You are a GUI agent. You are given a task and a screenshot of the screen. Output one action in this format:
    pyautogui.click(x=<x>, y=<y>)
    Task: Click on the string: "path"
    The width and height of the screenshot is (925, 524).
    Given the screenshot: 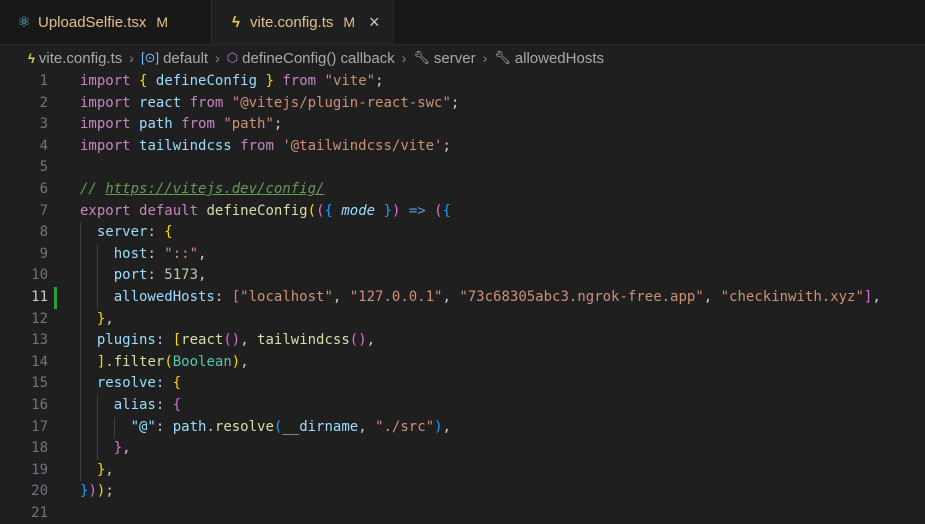 What is the action you would take?
    pyautogui.click(x=248, y=124)
    